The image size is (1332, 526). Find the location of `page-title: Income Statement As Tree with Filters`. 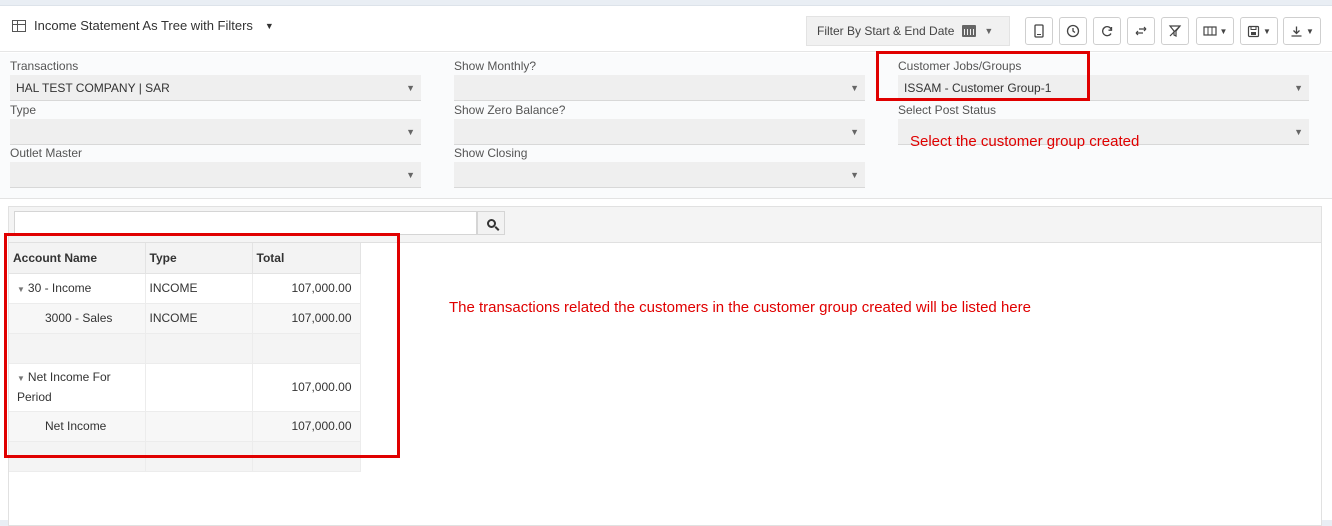

page-title: Income Statement As Tree with Filters is located at coordinates (143, 25).